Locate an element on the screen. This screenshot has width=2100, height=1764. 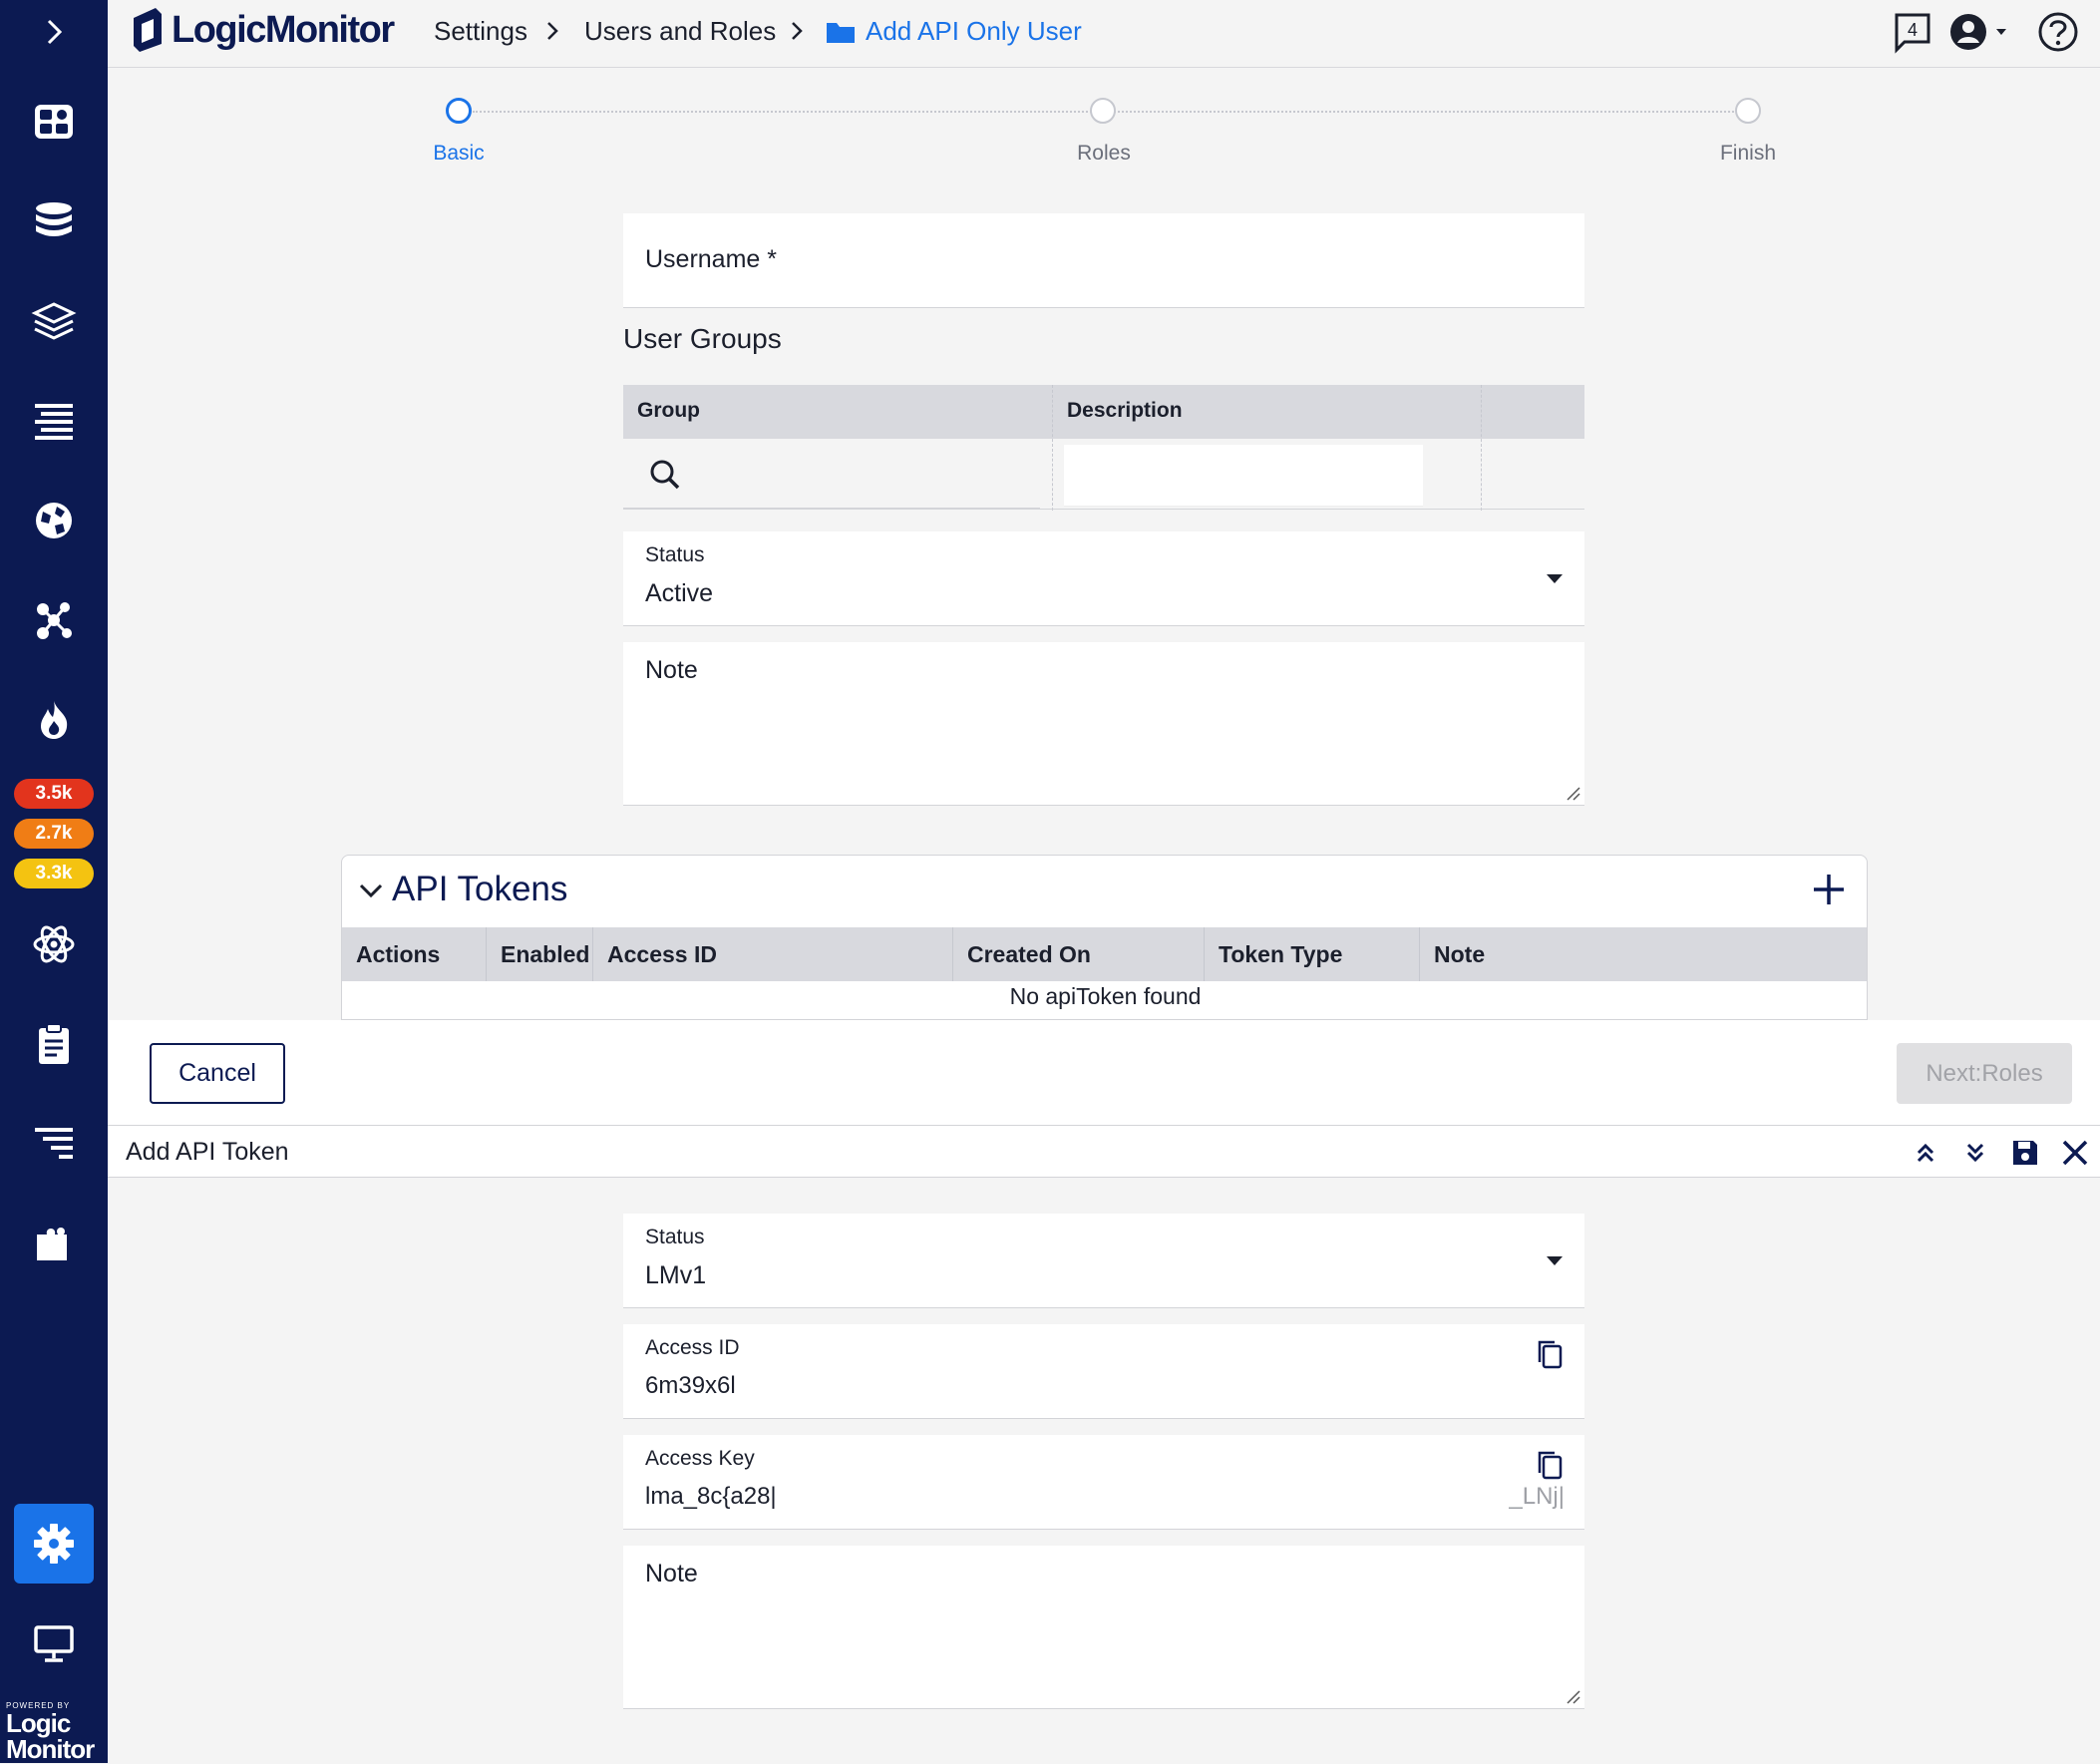
table-bottom-border is located at coordinates (1103, 509).